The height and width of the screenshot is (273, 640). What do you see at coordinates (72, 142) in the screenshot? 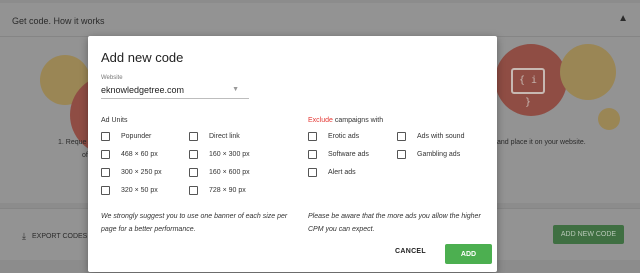
I see `step-1-text: 1. Reque` at bounding box center [72, 142].